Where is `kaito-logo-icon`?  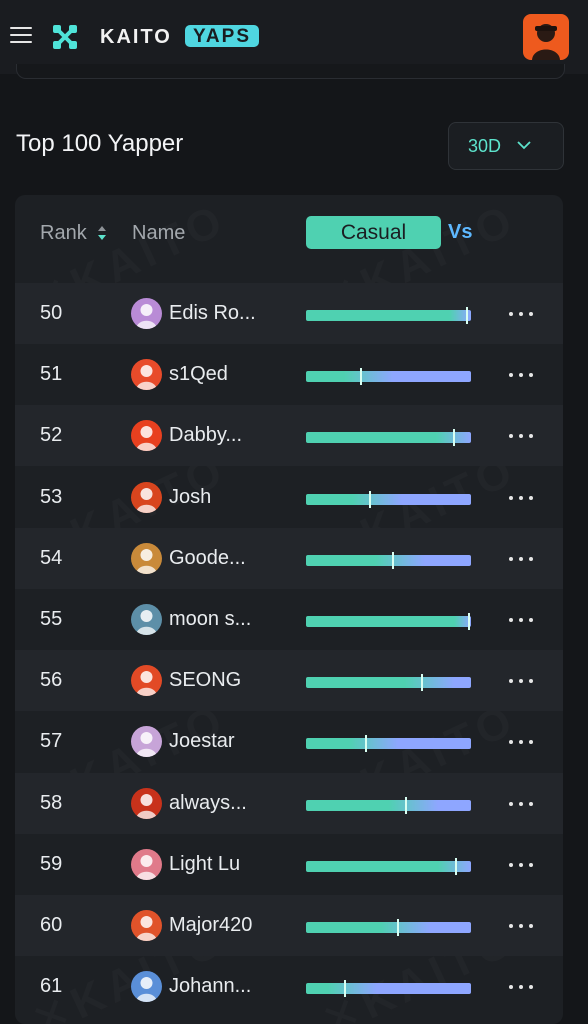 kaito-logo-icon is located at coordinates (65, 37).